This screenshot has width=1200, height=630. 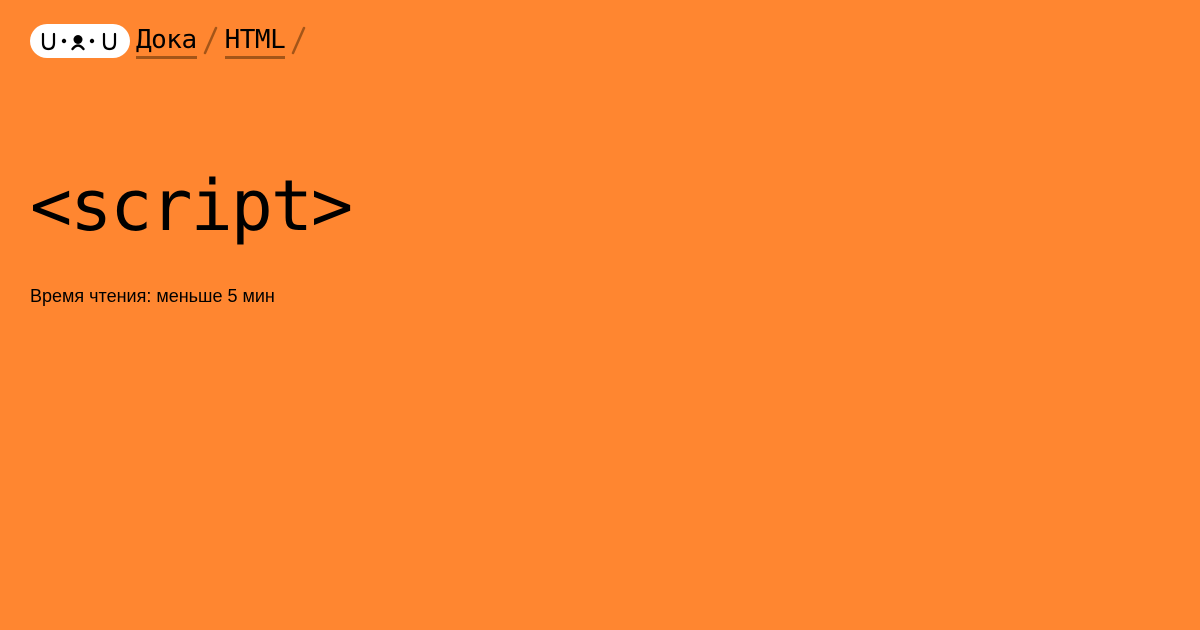 I want to click on breadcrumb-doka-link: Дока, so click(x=166, y=41).